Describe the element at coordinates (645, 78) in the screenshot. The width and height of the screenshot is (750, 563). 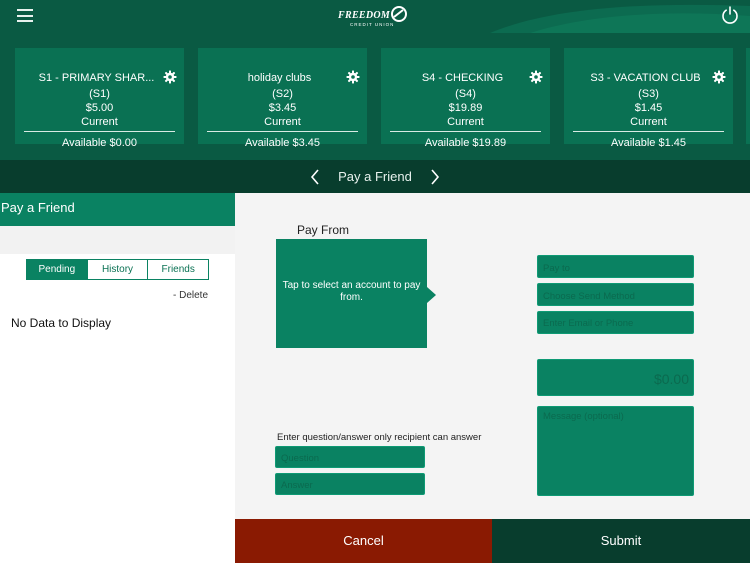
I see `account-name: S3 - VACATION CLUB` at that location.